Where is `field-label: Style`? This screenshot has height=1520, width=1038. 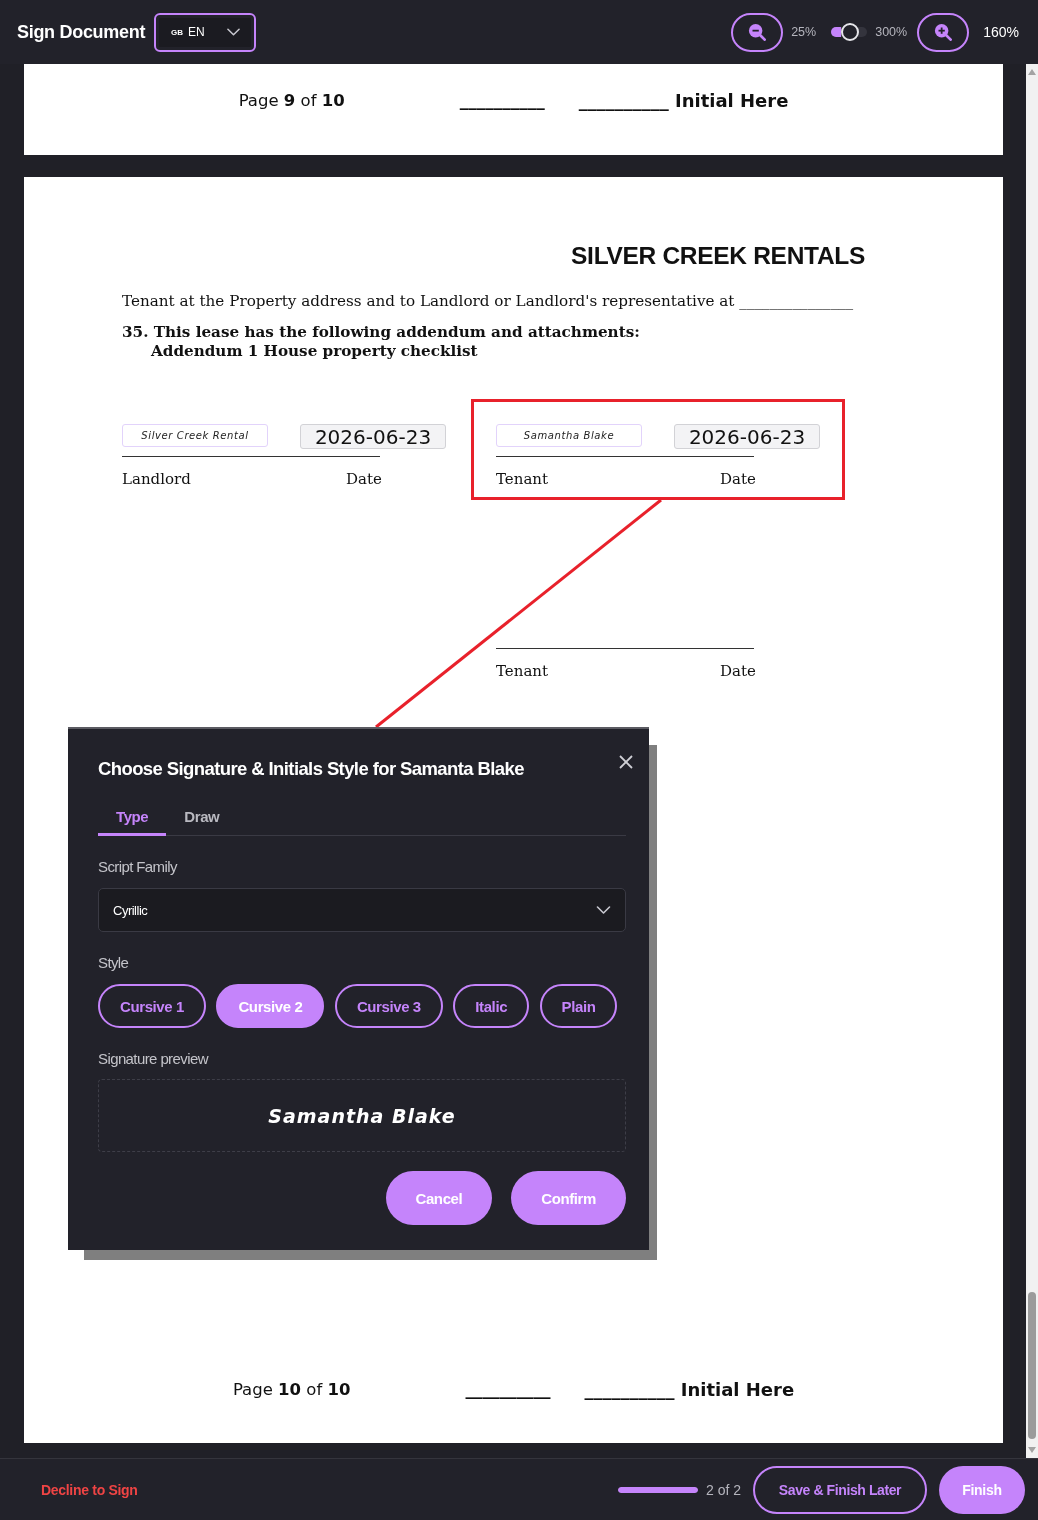 field-label: Style is located at coordinates (114, 963).